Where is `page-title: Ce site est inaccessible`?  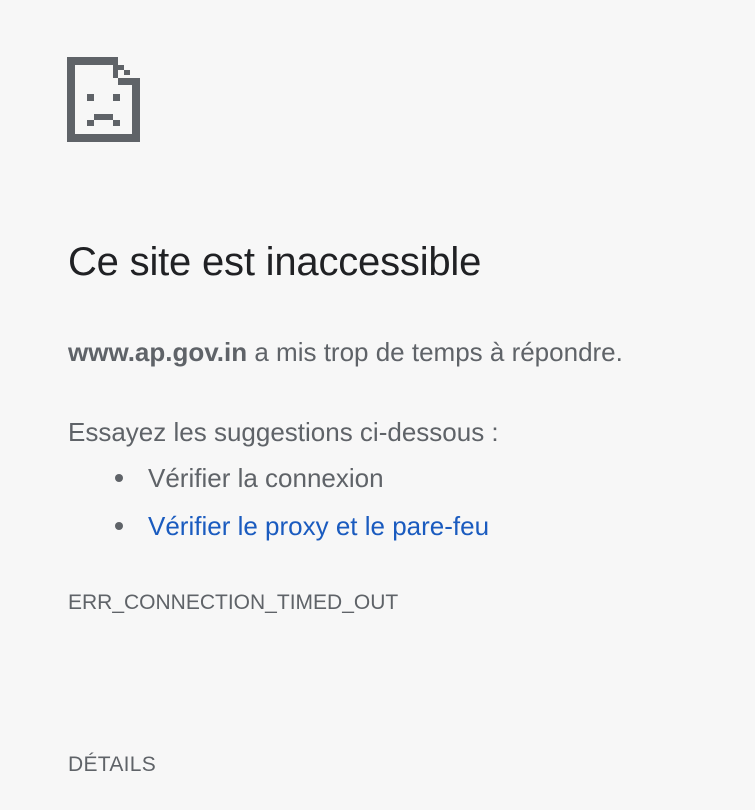 page-title: Ce site est inaccessible is located at coordinates (275, 262).